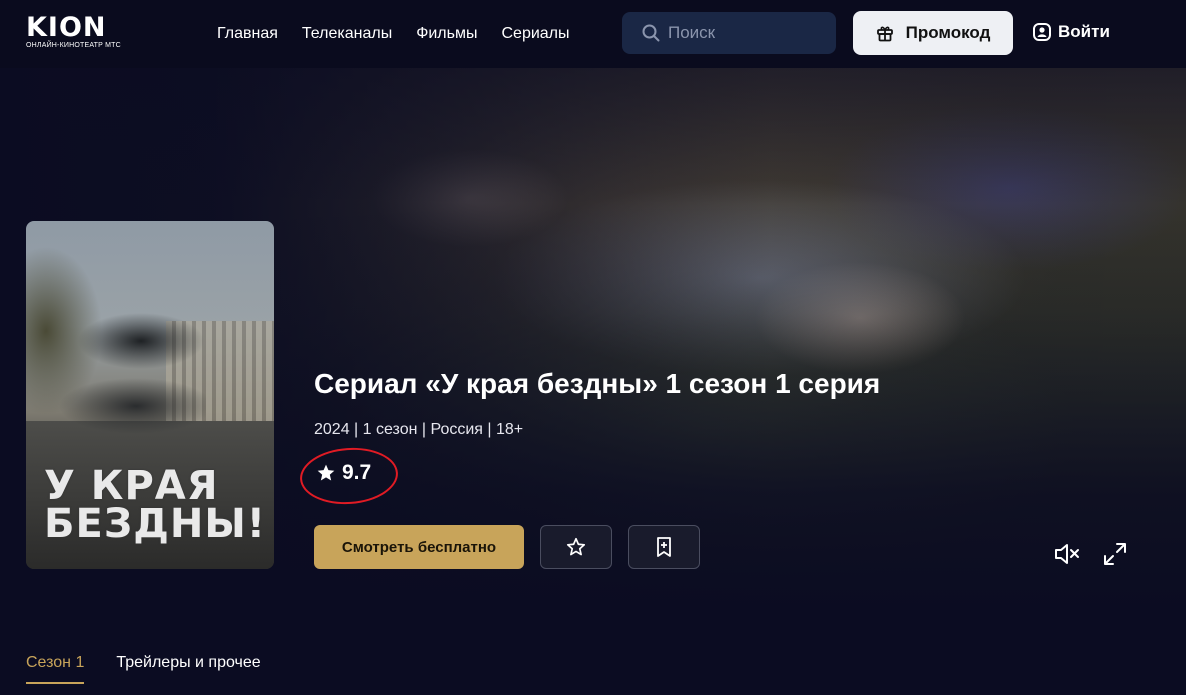  What do you see at coordinates (651, 33) in the screenshot?
I see `search-icon` at bounding box center [651, 33].